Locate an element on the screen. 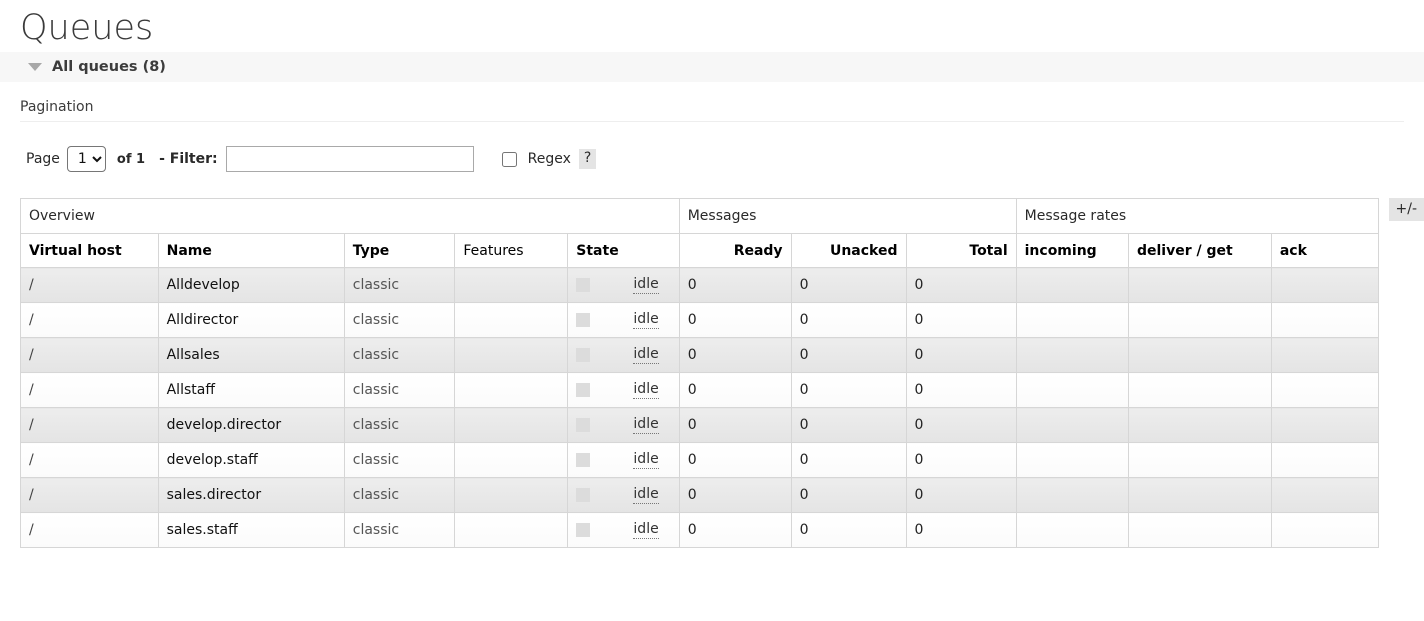  page-select: 1 is located at coordinates (86, 159).